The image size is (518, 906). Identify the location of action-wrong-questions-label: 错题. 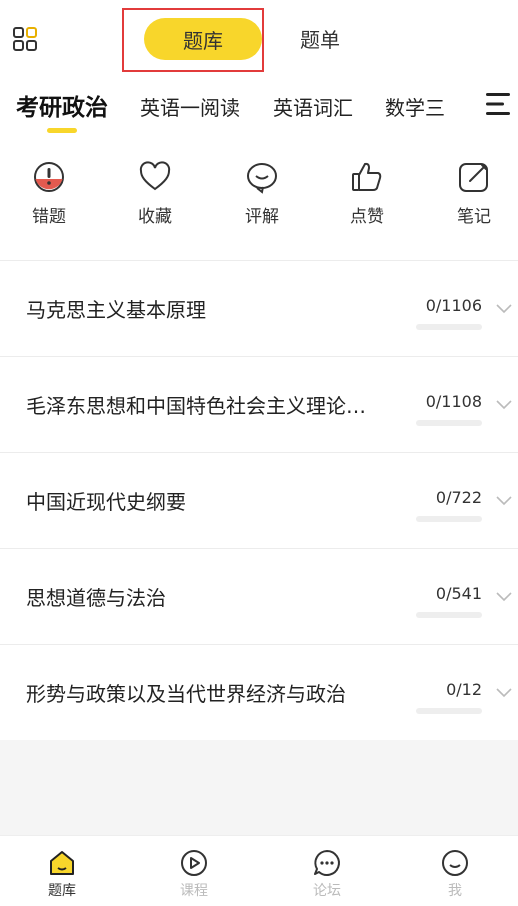
(49, 217).